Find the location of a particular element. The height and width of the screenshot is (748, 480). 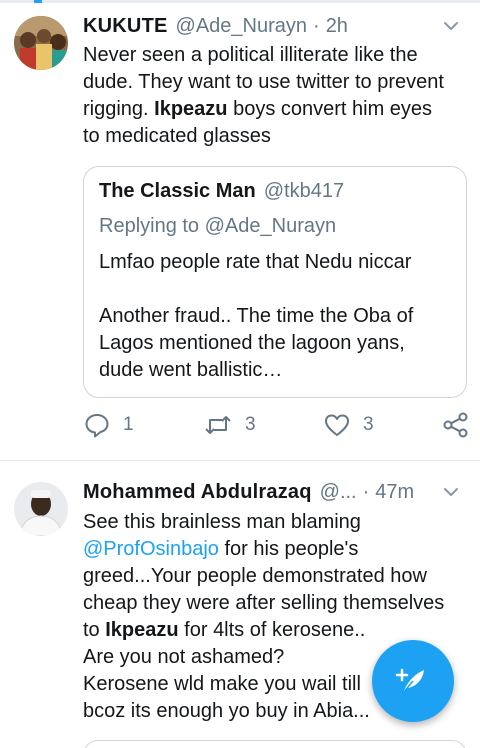

mention-link: @ProfOsinbajo is located at coordinates (151, 549).